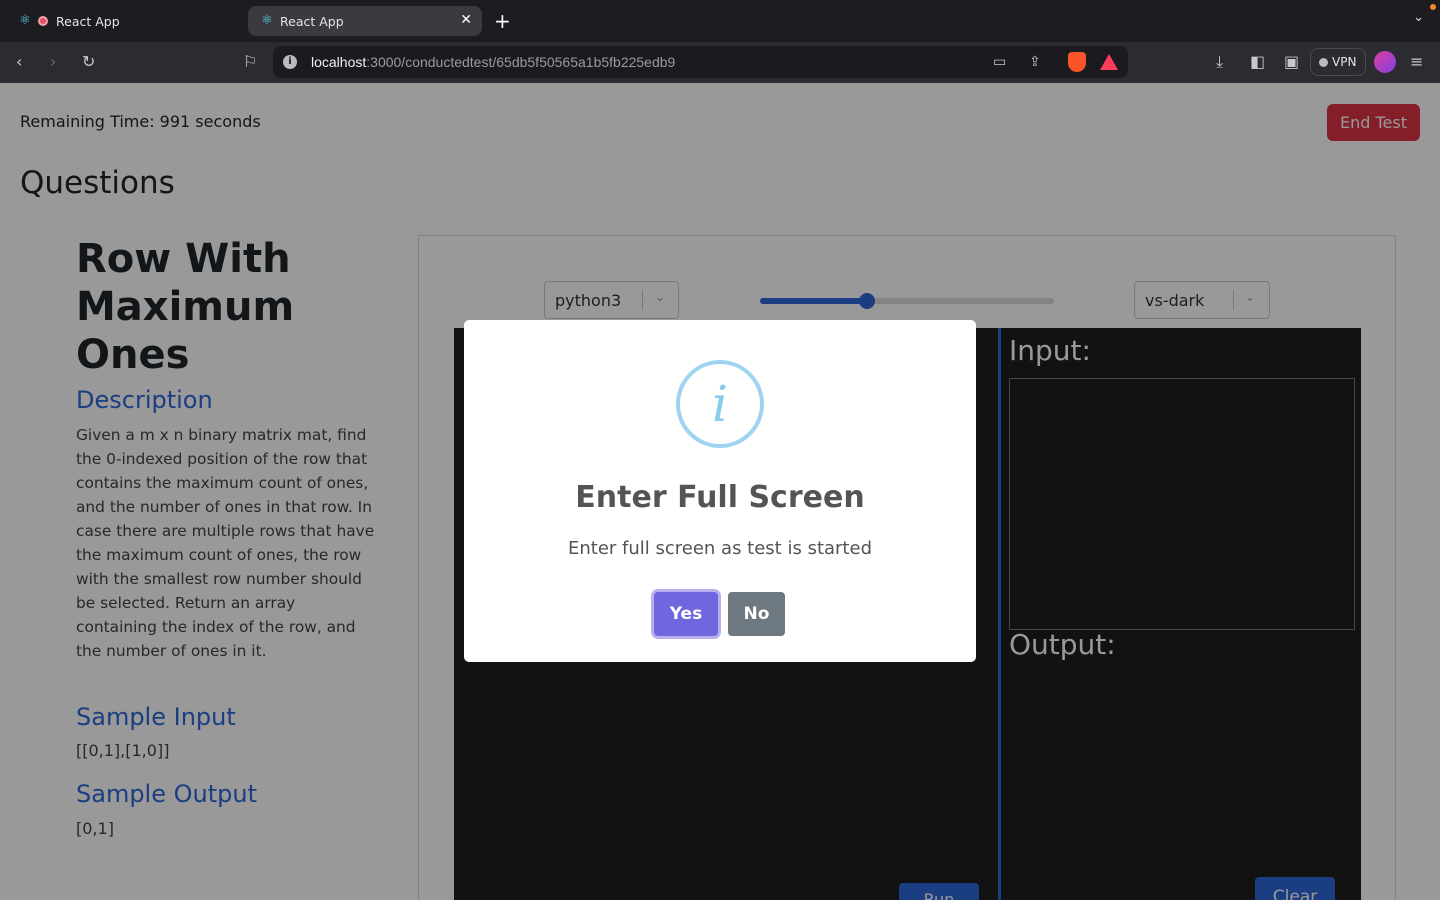  What do you see at coordinates (365, 21) in the screenshot?
I see `browser-tab-2-active: ⚛ React App ✕` at bounding box center [365, 21].